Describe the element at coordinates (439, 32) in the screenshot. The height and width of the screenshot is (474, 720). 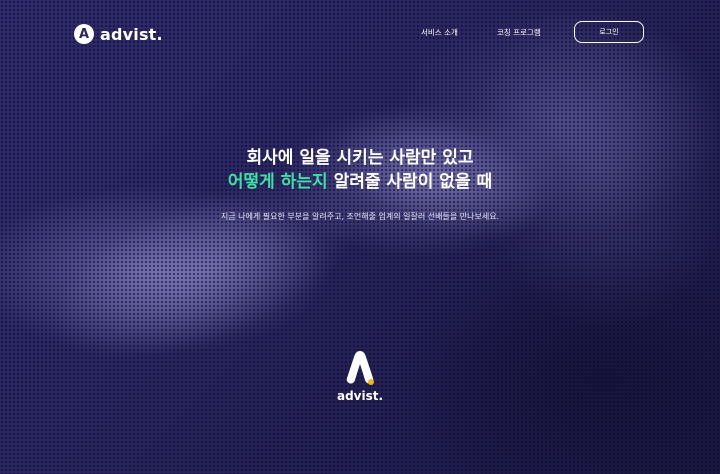
I see `nav-service-intro: 서비스 소개` at that location.